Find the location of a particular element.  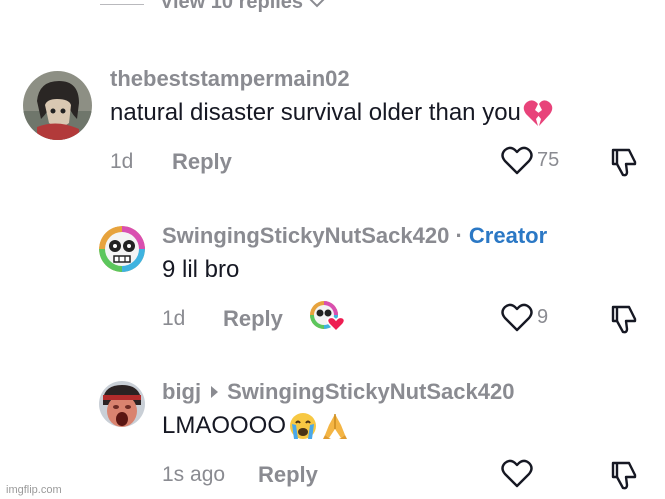

like-count: 9 is located at coordinates (543, 317).